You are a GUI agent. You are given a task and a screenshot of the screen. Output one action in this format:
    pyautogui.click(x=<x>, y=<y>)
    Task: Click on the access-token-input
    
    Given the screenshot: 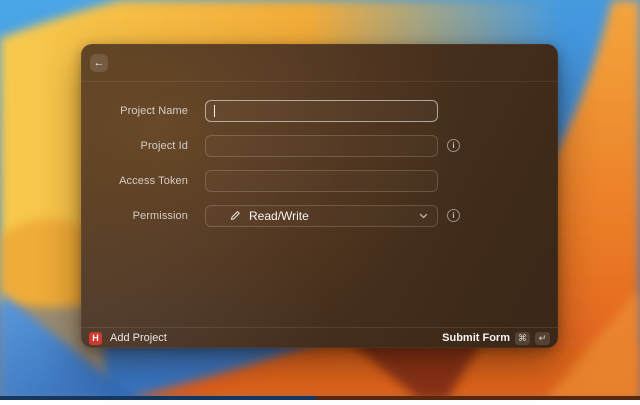 What is the action you would take?
    pyautogui.click(x=321, y=180)
    